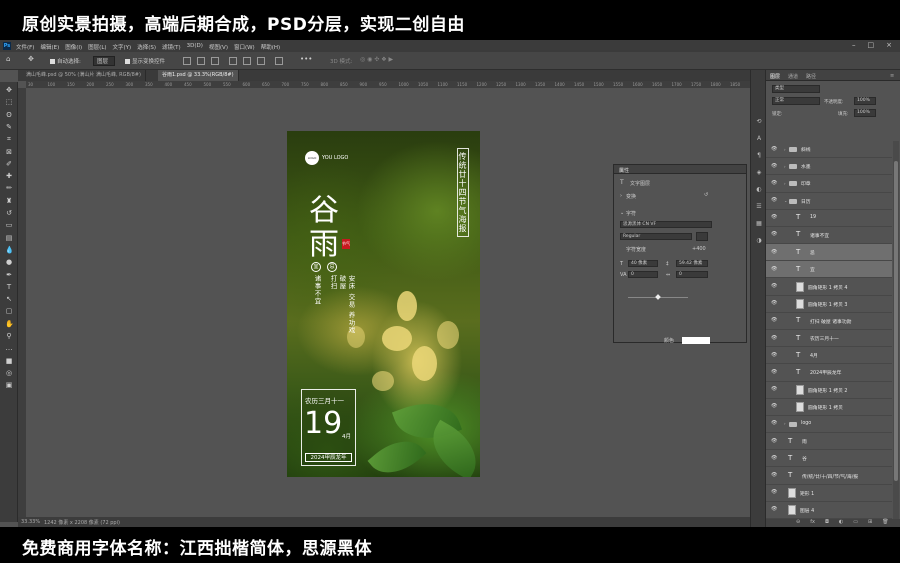  I want to click on layer-row: 👁 › 水墨, so click(829, 167).